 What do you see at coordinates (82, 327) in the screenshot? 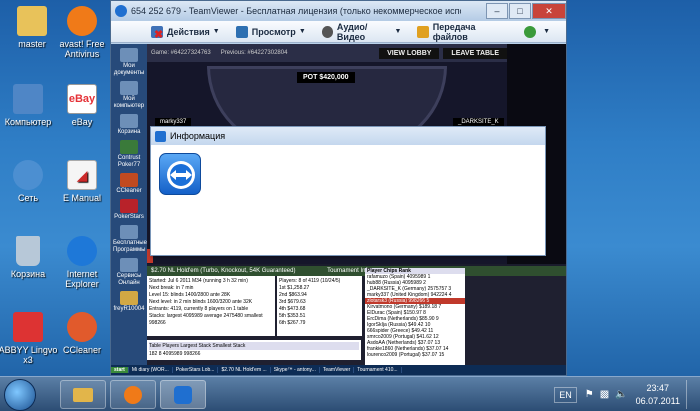
I see `ccleaner-icon` at bounding box center [82, 327].